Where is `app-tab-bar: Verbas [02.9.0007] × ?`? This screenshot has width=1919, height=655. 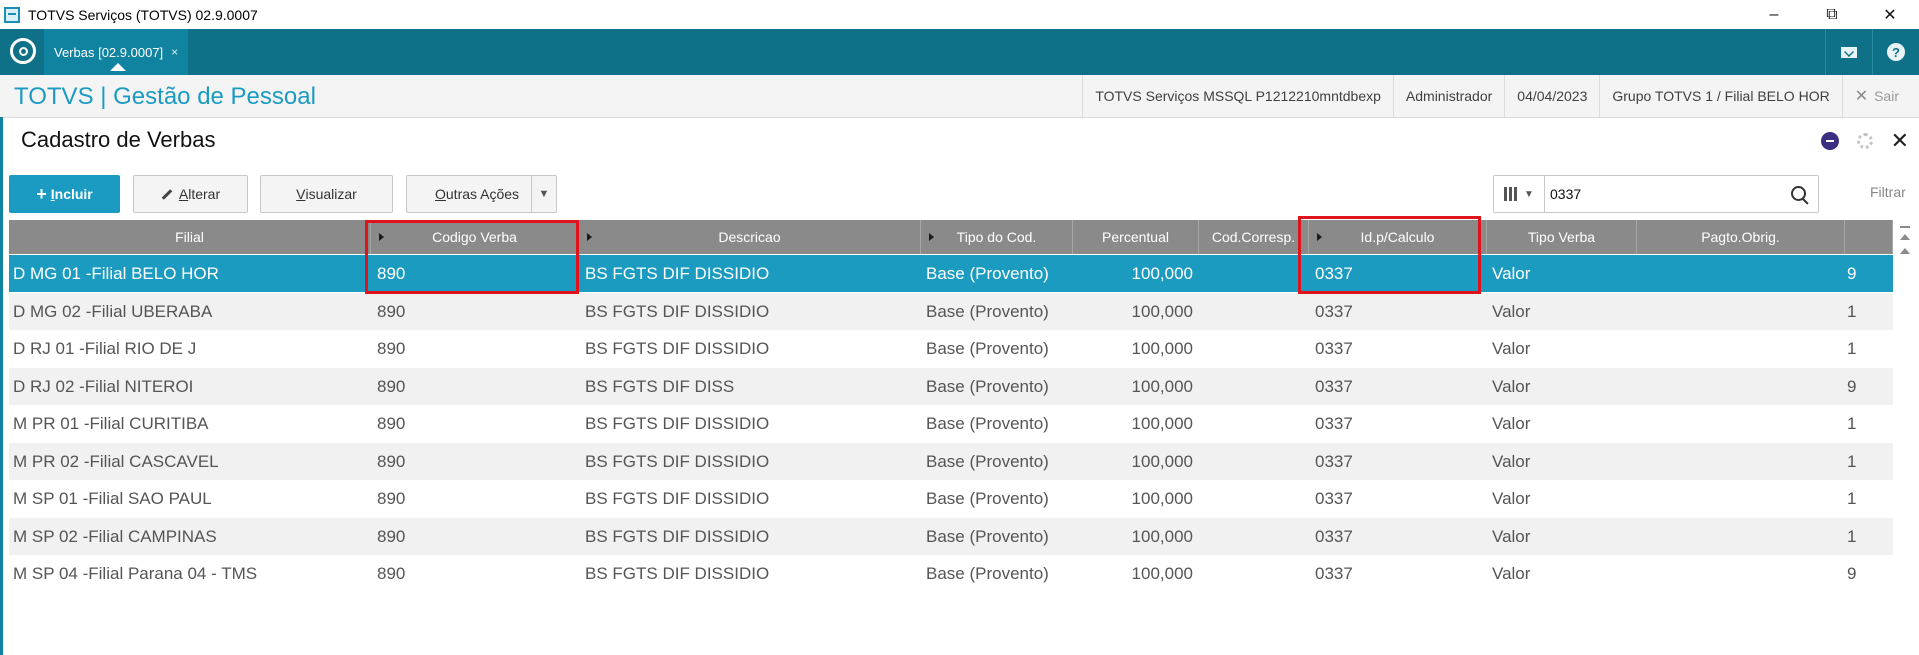
app-tab-bar: Verbas [02.9.0007] × ? is located at coordinates (959, 52).